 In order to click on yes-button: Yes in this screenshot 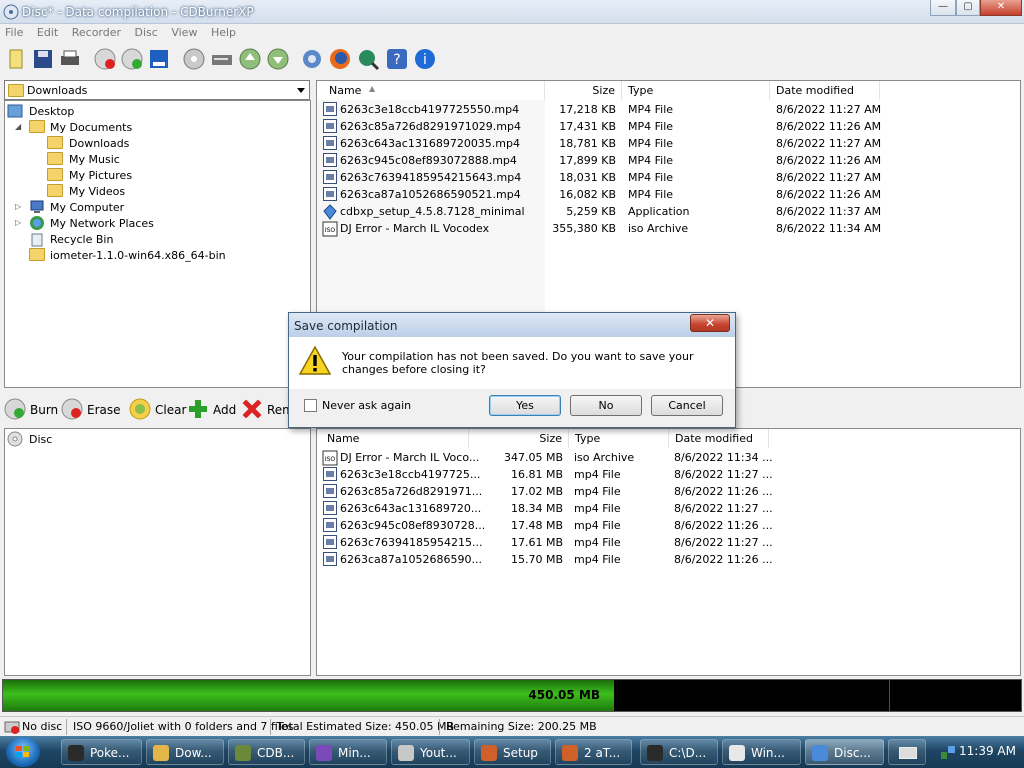, I will do `click(525, 405)`.